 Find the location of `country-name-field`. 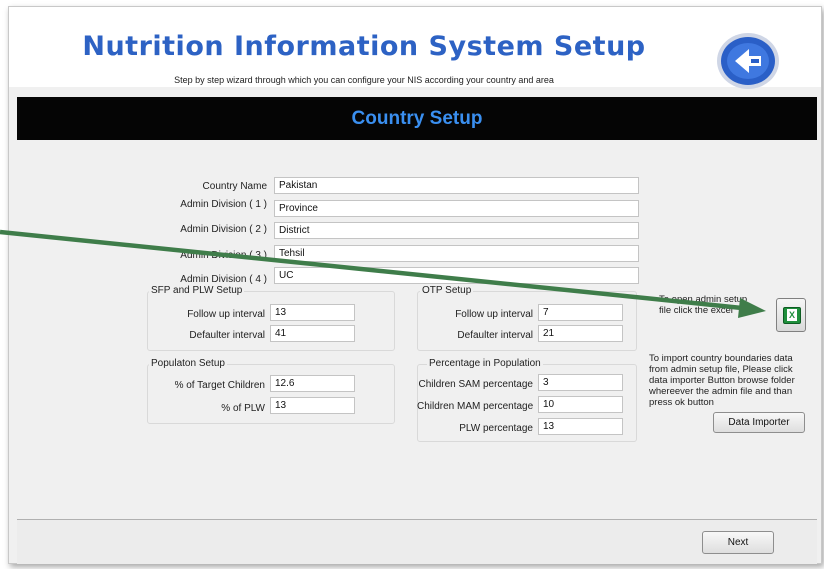

country-name-field is located at coordinates (456, 185).